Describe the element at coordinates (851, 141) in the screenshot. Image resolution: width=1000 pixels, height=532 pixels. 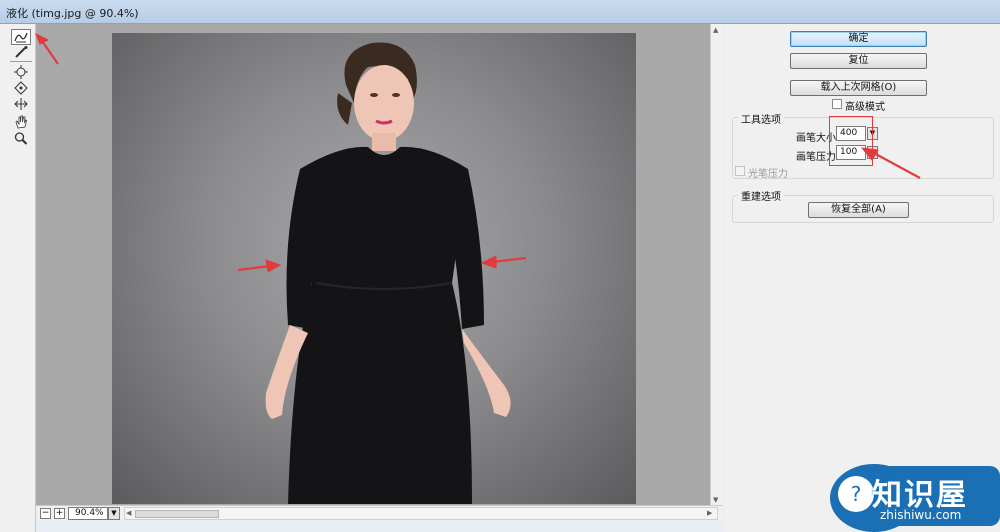
I see `highlight-box` at that location.